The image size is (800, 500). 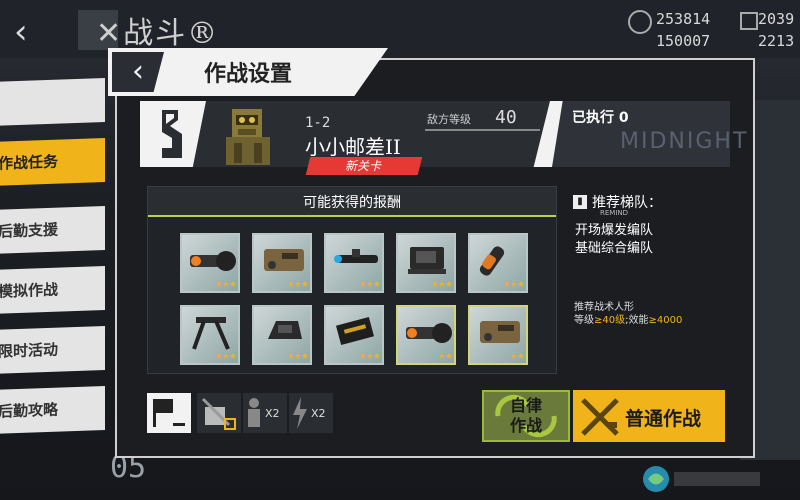 I want to click on dialog-header: ‹ 作战设置, so click(x=248, y=72).